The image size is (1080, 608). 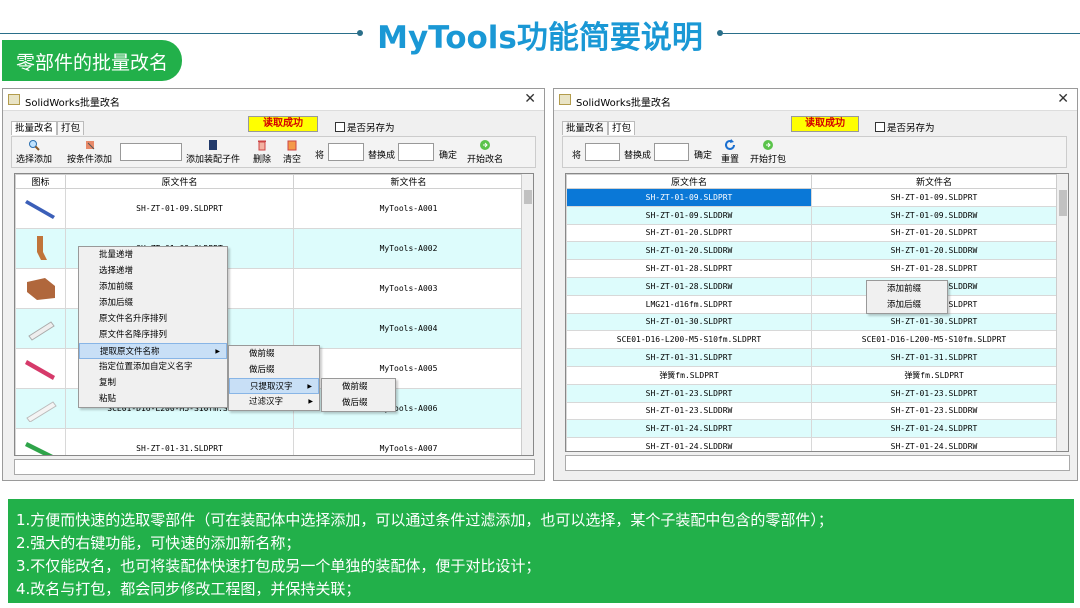 What do you see at coordinates (89, 152) in the screenshot?
I see `condition-add-button: 按条件添加` at bounding box center [89, 152].